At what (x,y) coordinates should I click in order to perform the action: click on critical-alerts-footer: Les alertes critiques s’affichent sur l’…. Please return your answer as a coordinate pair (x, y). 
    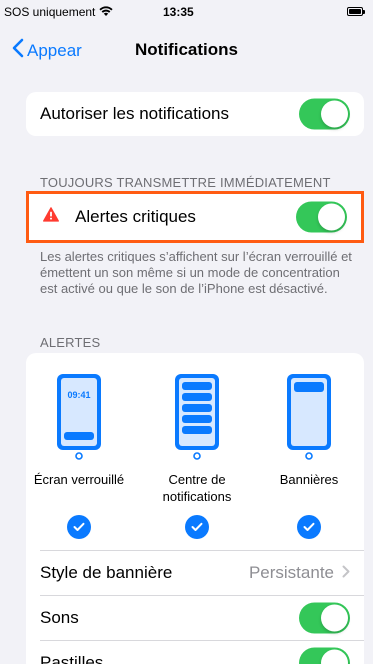
    Looking at the image, I should click on (196, 272).